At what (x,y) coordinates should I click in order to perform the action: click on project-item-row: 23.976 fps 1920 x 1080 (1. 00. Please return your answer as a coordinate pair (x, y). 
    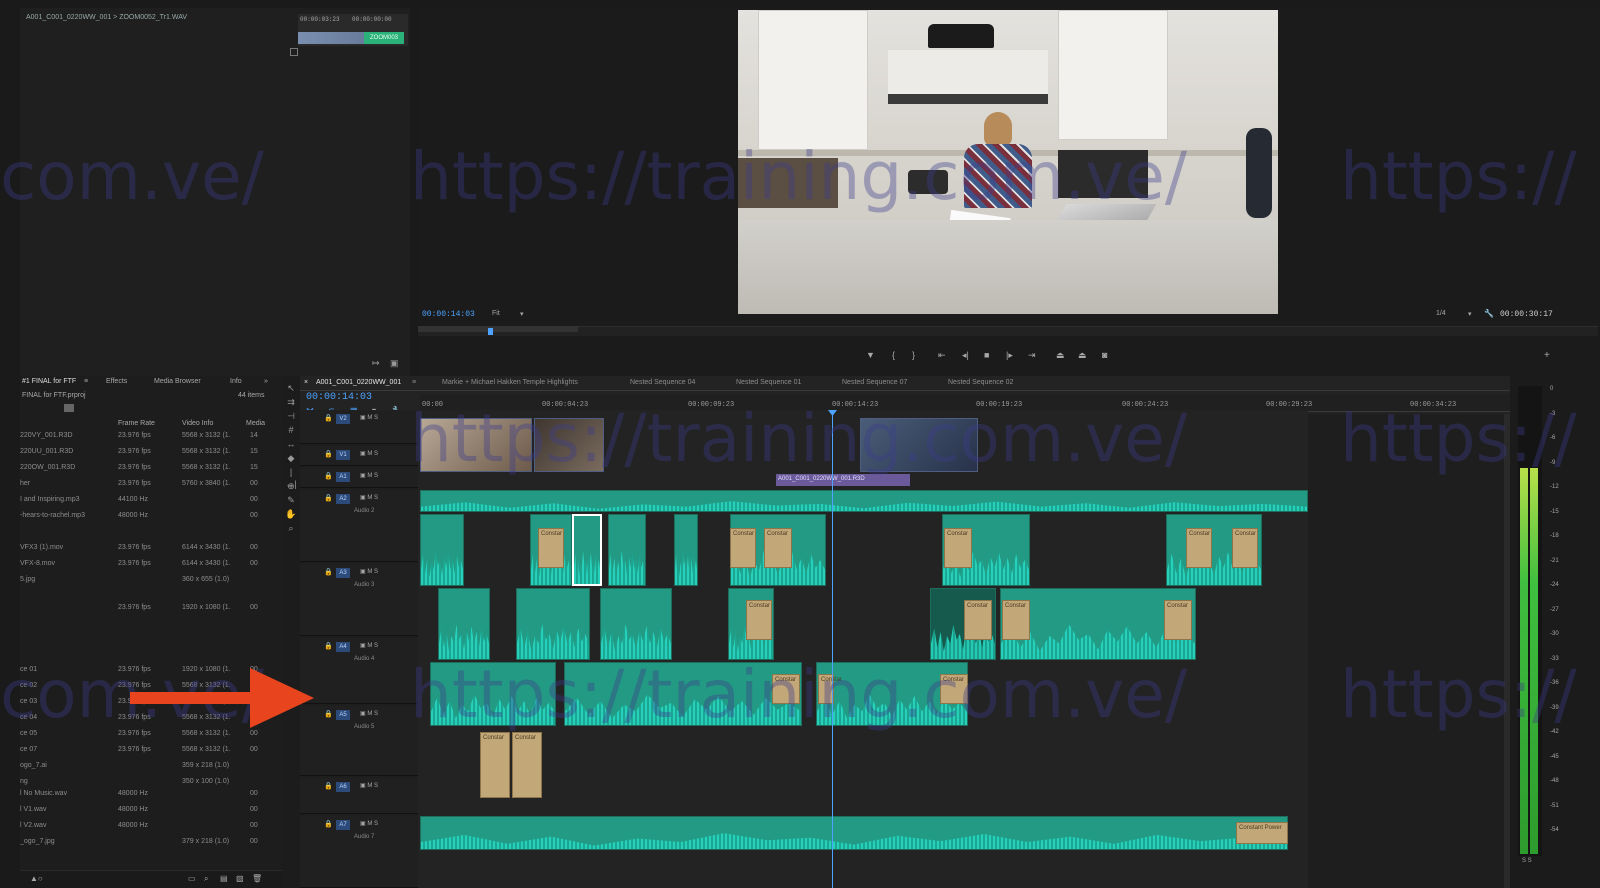
    Looking at the image, I should click on (151, 609).